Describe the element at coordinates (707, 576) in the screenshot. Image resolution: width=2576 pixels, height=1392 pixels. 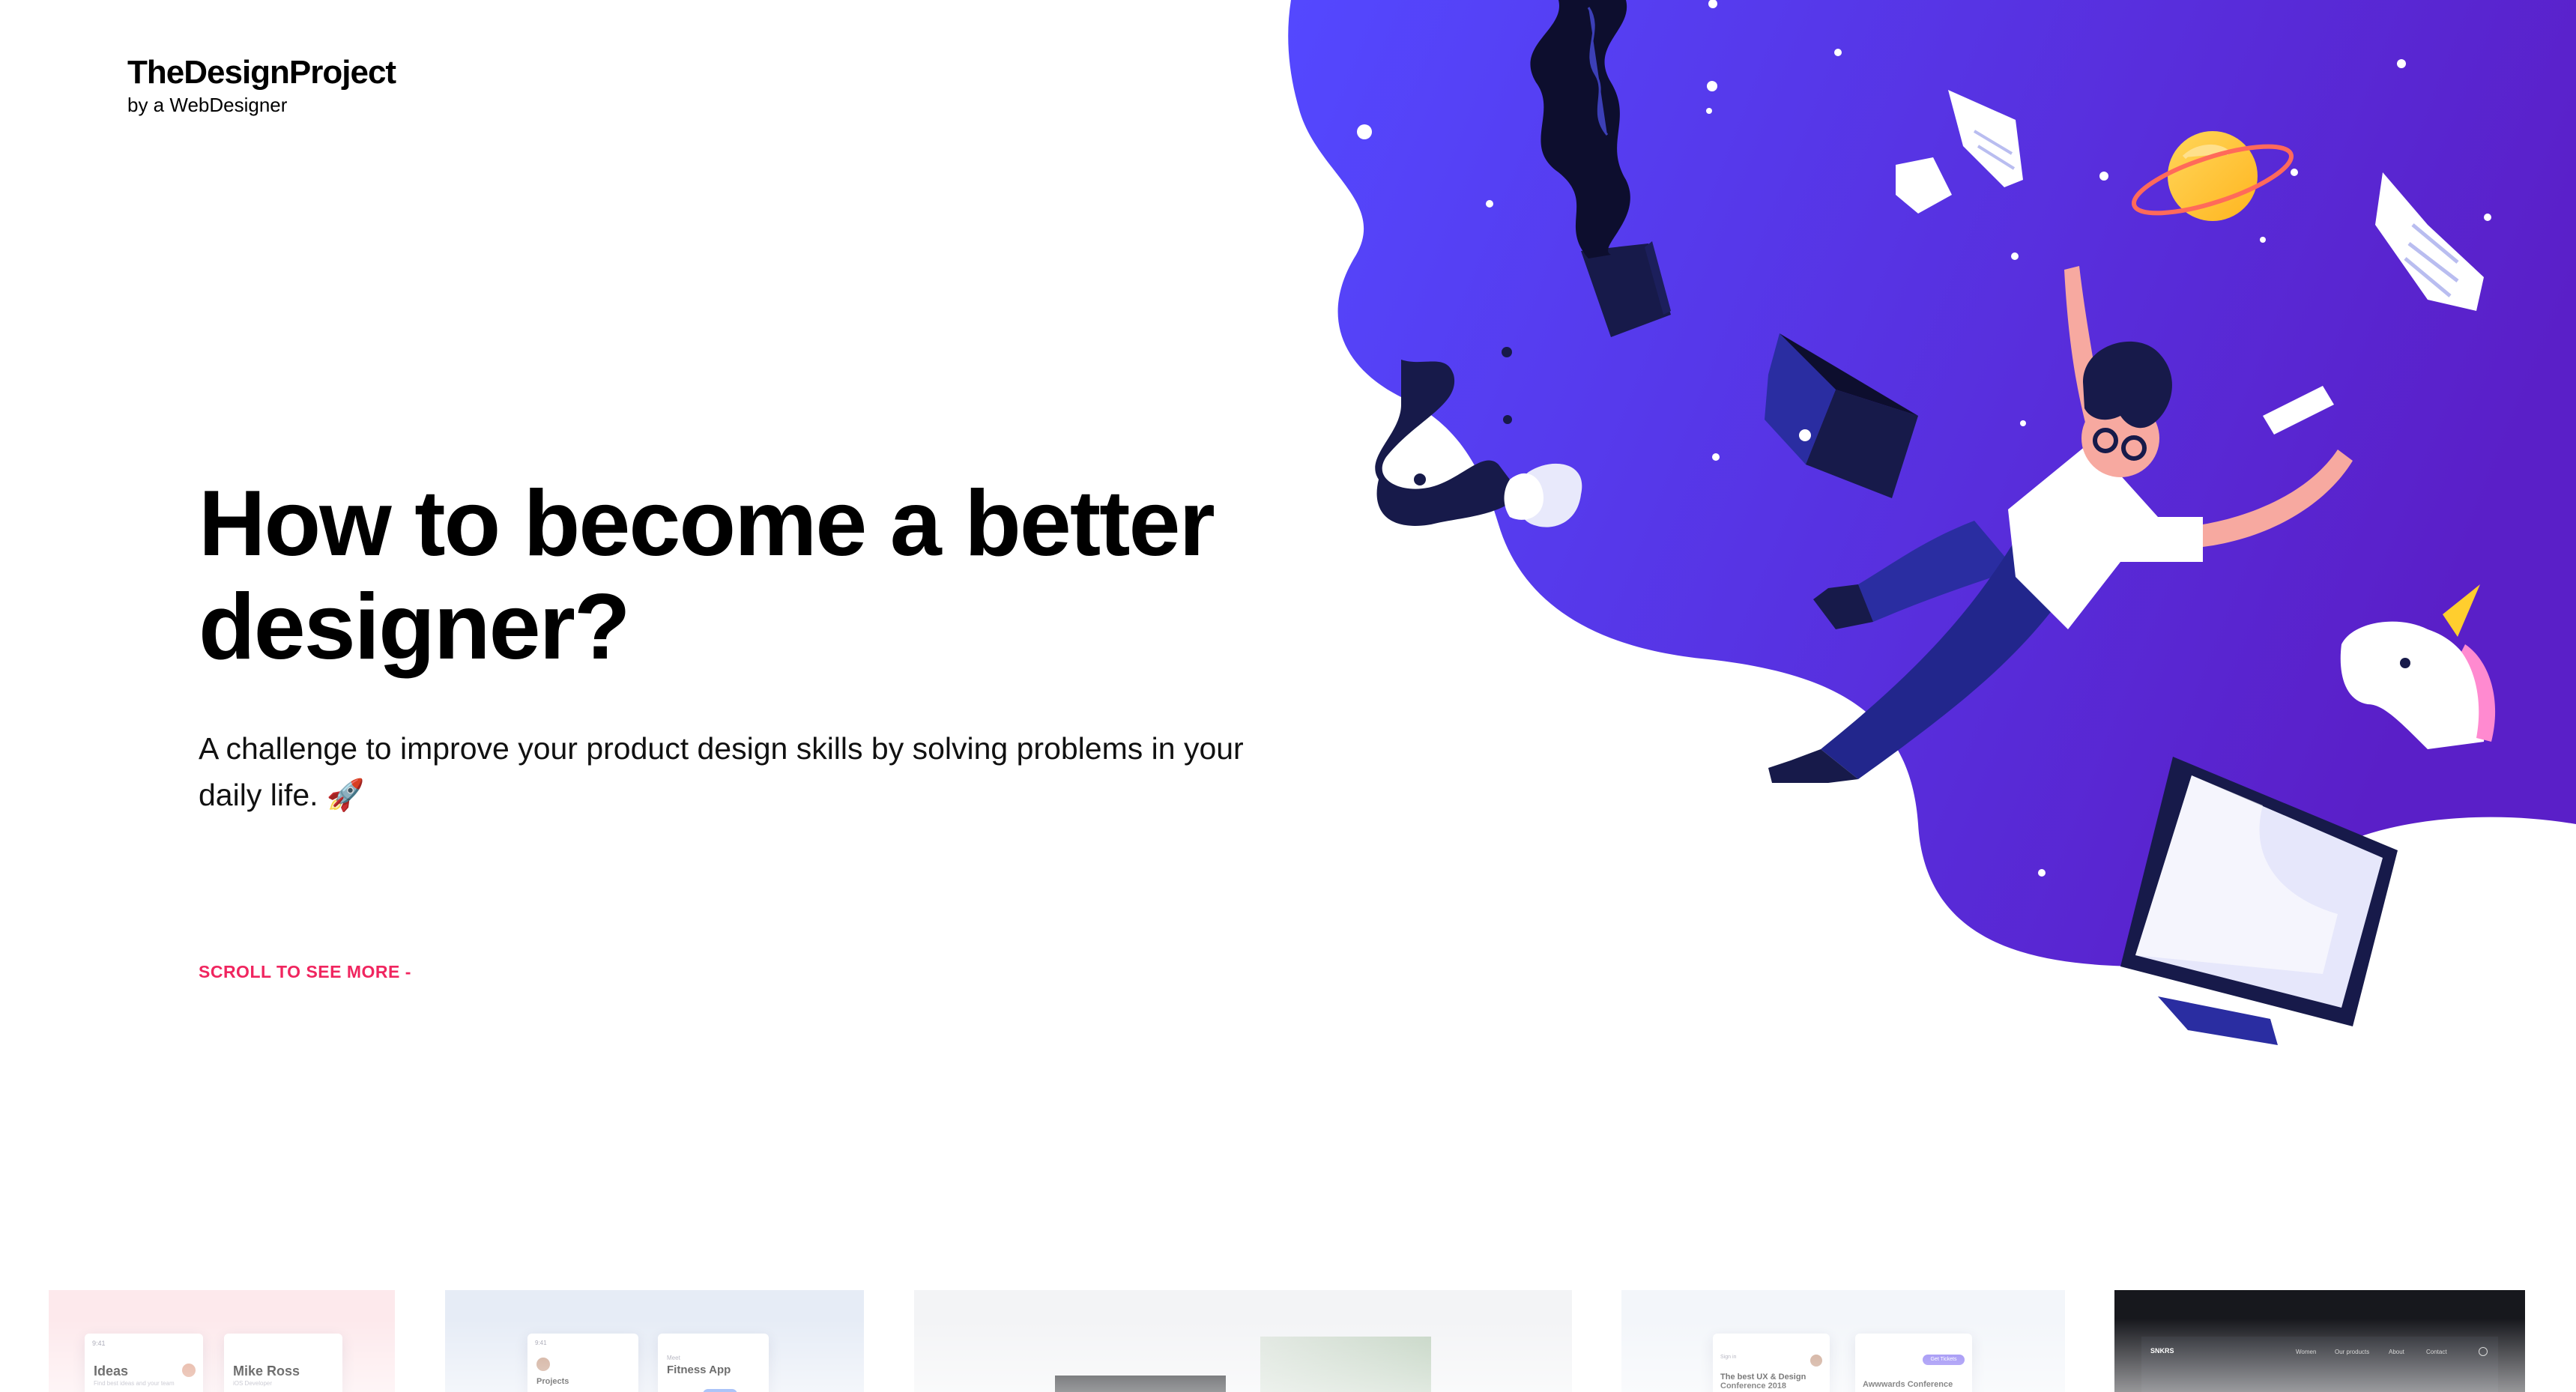
I see `hero-title: How to become a better designer?` at that location.